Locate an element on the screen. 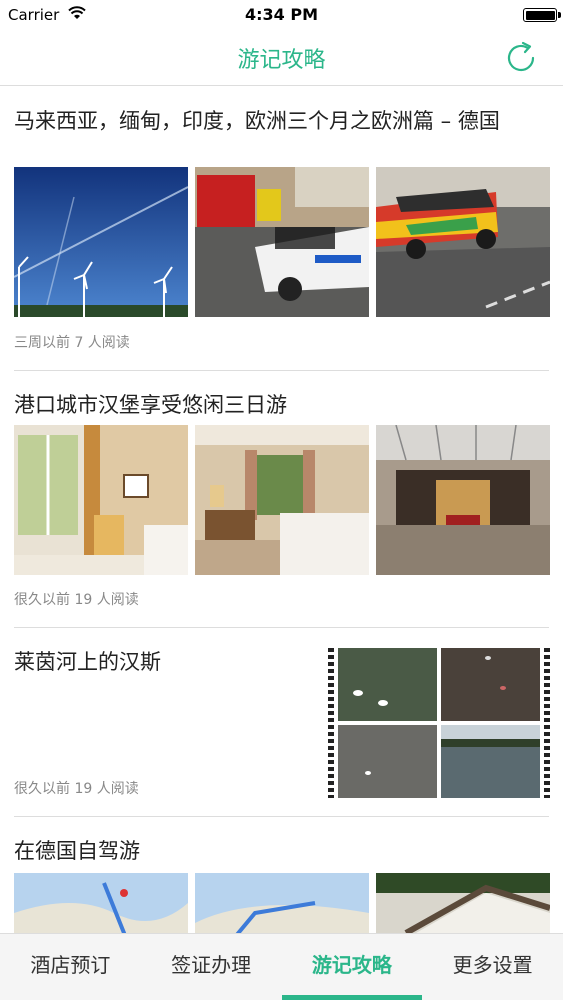  tab-travel-guides: 游记攻略 is located at coordinates (352, 967).